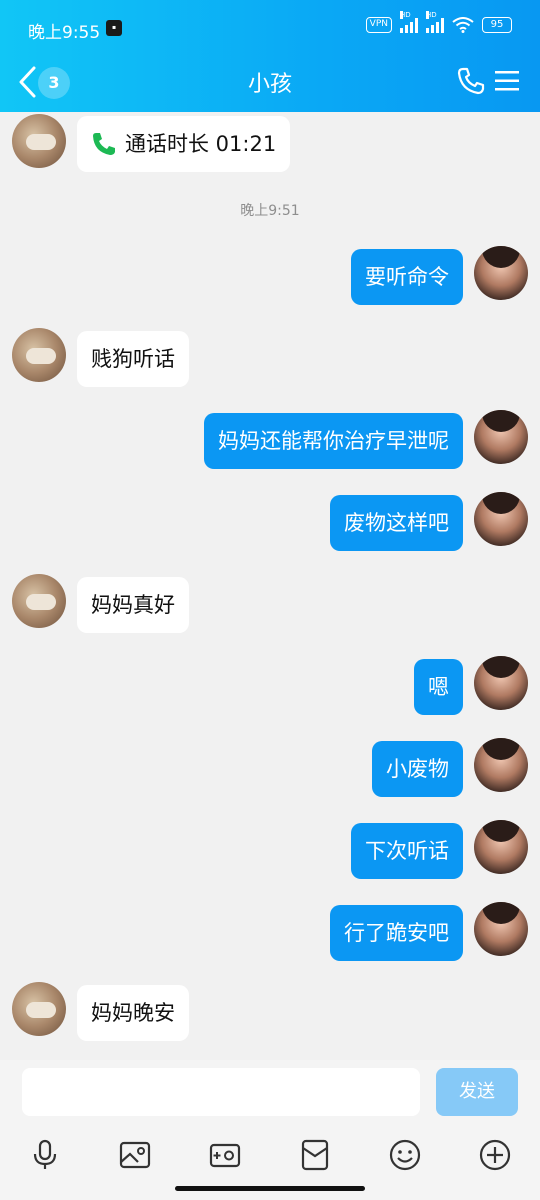 This screenshot has width=540, height=1200. I want to click on nav-row: 3 小孩, so click(270, 83).